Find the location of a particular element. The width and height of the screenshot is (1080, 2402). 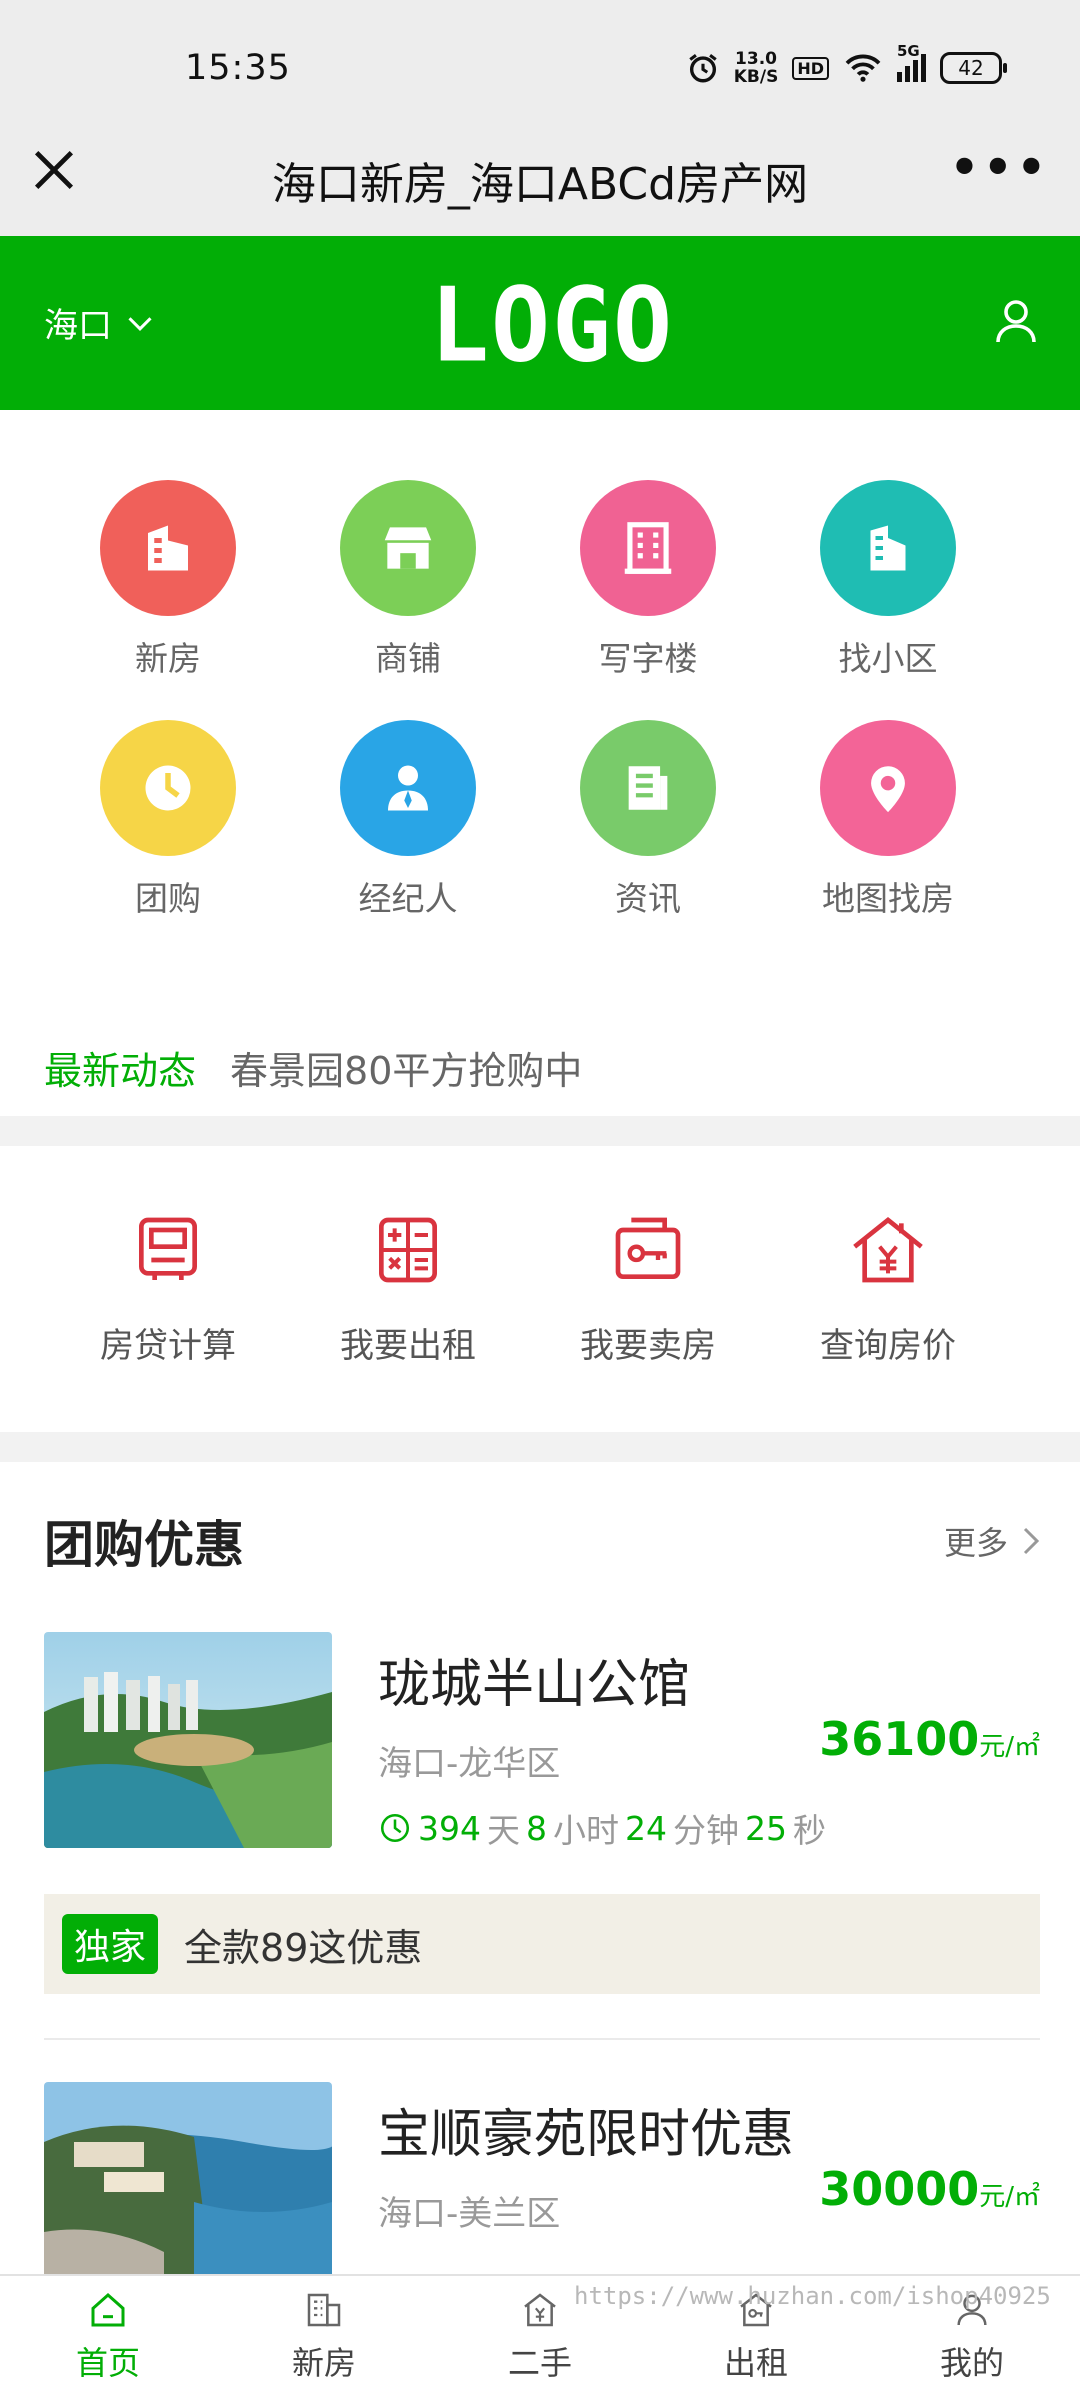

watermark: https://www.huzhan.com/ishop40925 is located at coordinates (812, 2296).